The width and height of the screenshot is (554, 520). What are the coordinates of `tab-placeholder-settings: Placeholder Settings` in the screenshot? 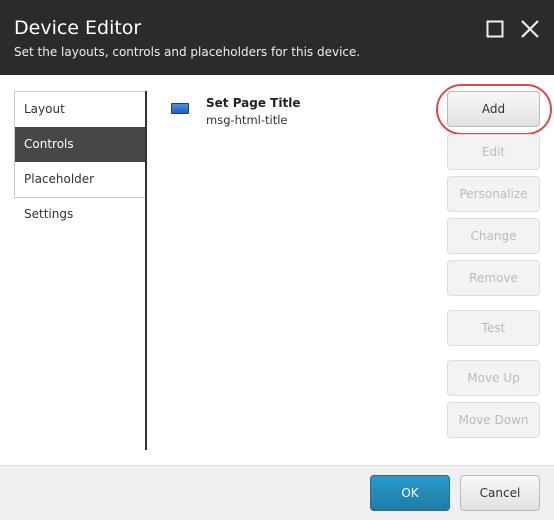 It's located at (81, 191).